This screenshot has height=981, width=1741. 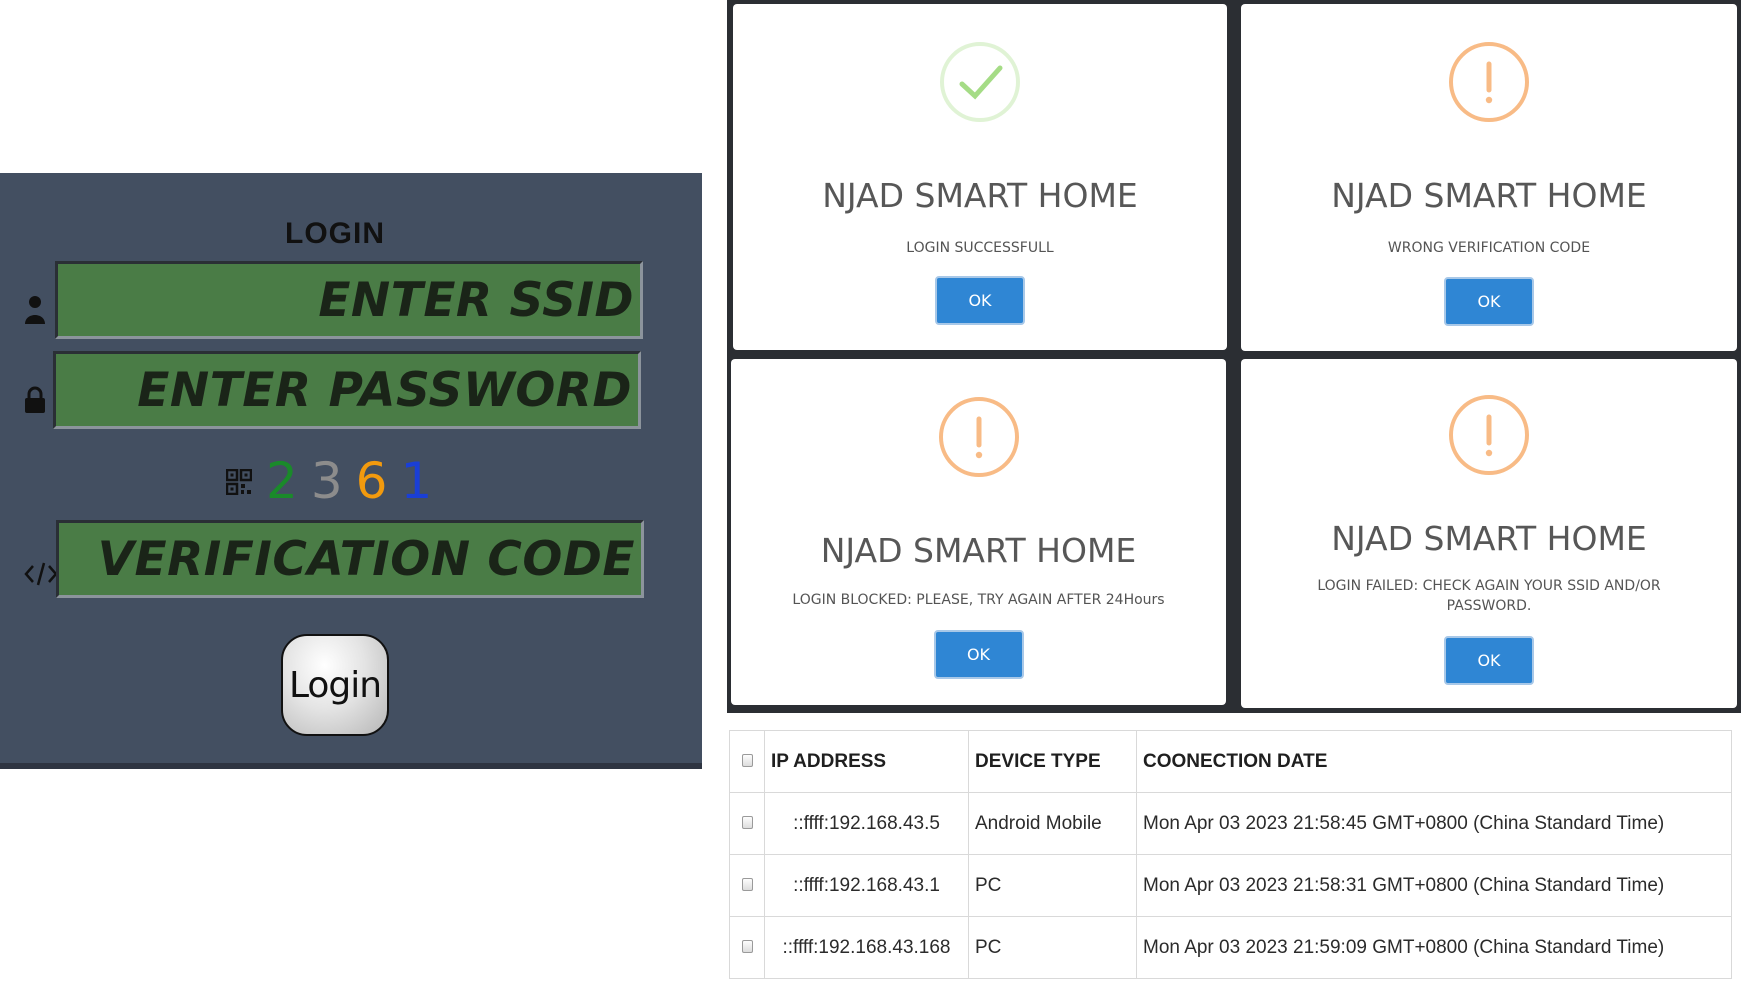 What do you see at coordinates (866, 947) in the screenshot?
I see `ip-address-cell: ::ffff:192.168.43.168` at bounding box center [866, 947].